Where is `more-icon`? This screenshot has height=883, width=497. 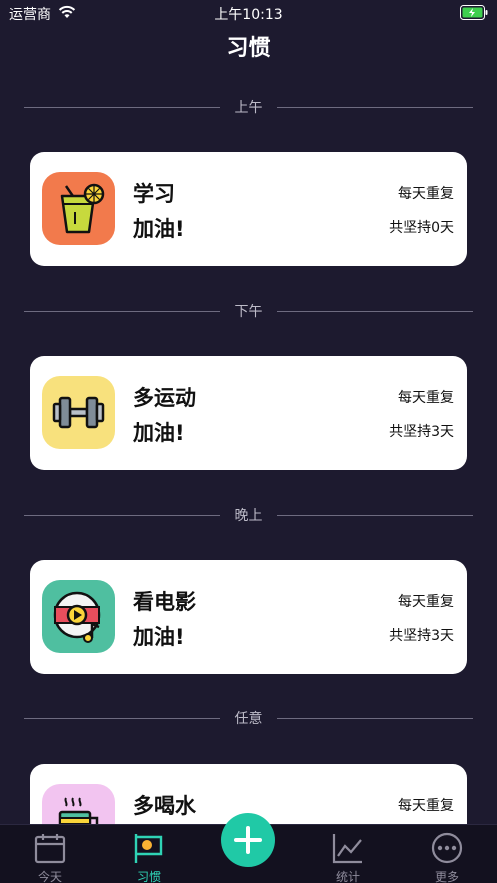 more-icon is located at coordinates (447, 848).